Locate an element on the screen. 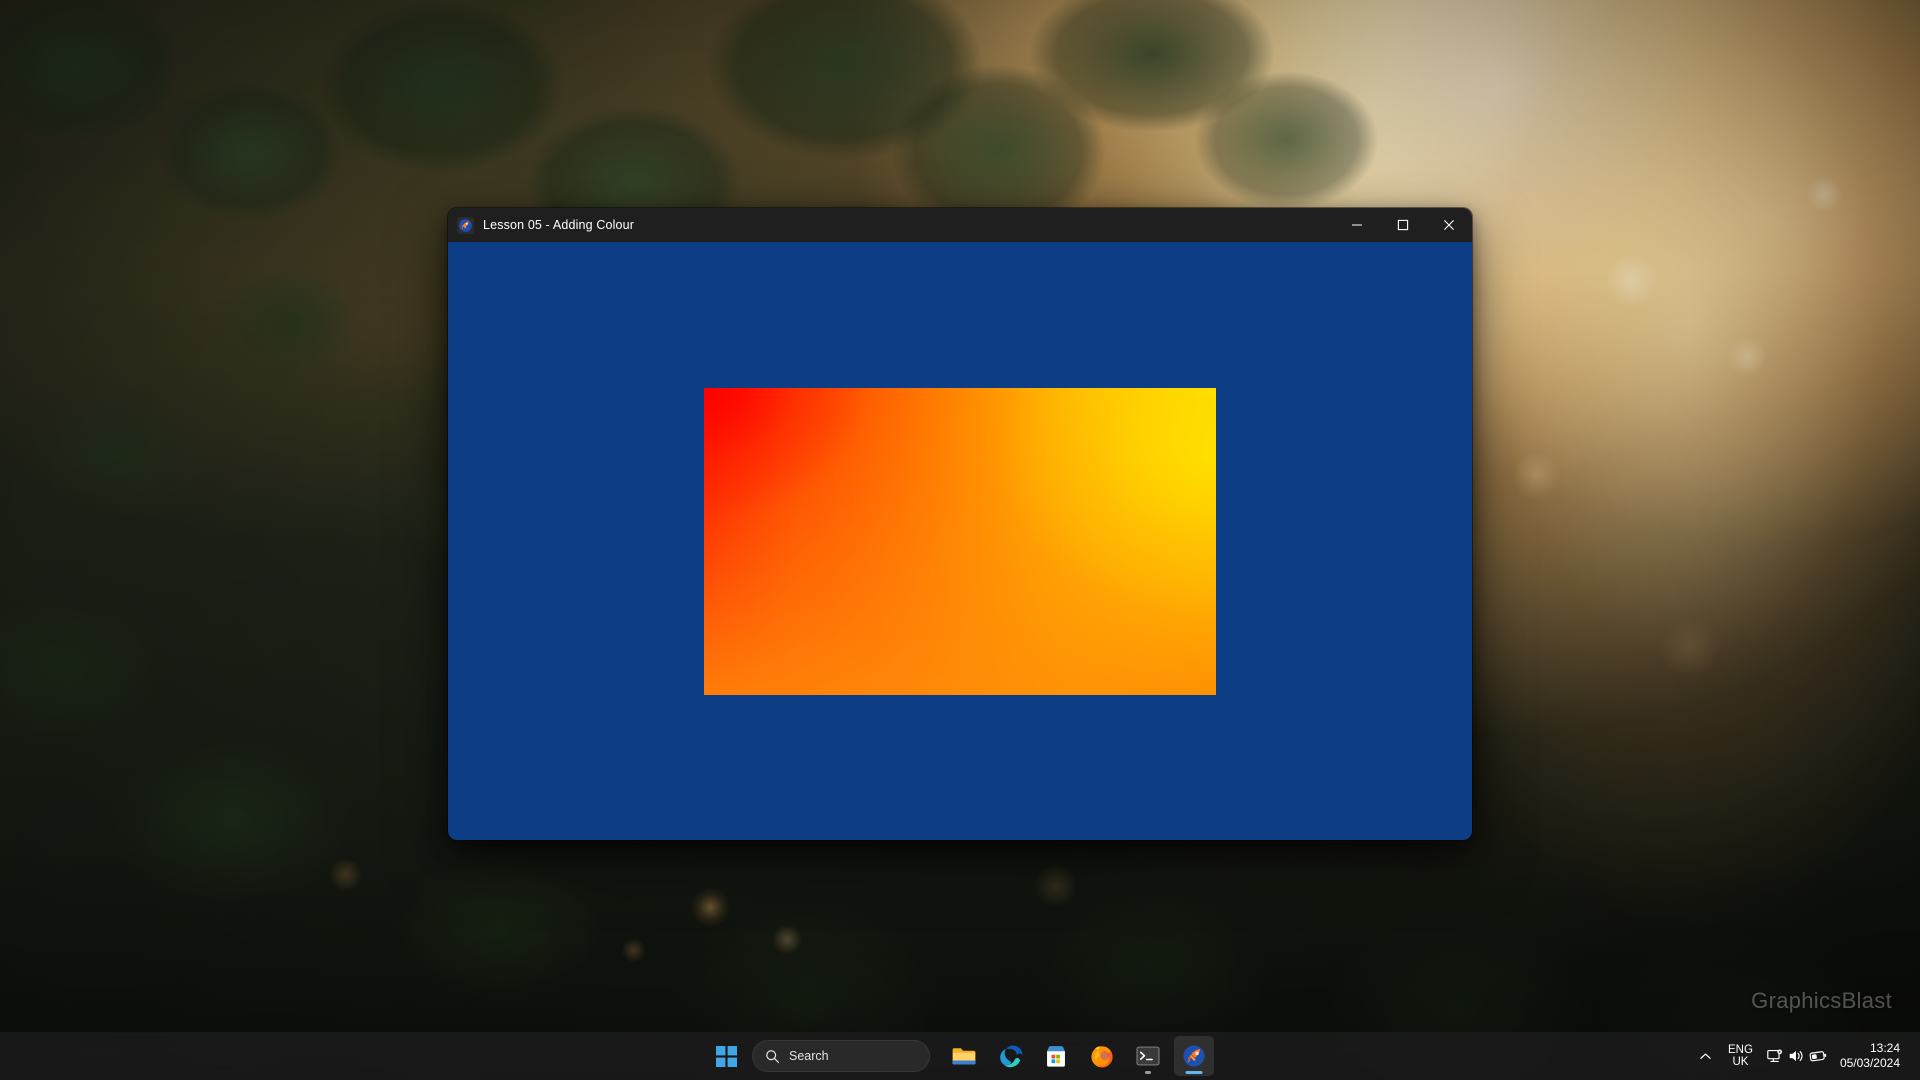 This screenshot has height=1080, width=1920. taskbar-item-lesson-app is located at coordinates (1194, 1056).